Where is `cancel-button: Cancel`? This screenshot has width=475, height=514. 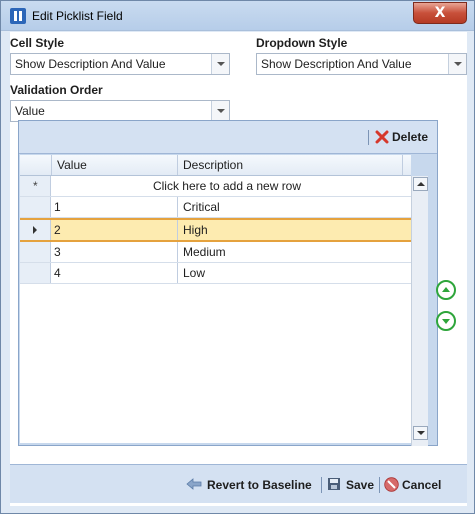 cancel-button: Cancel is located at coordinates (421, 485).